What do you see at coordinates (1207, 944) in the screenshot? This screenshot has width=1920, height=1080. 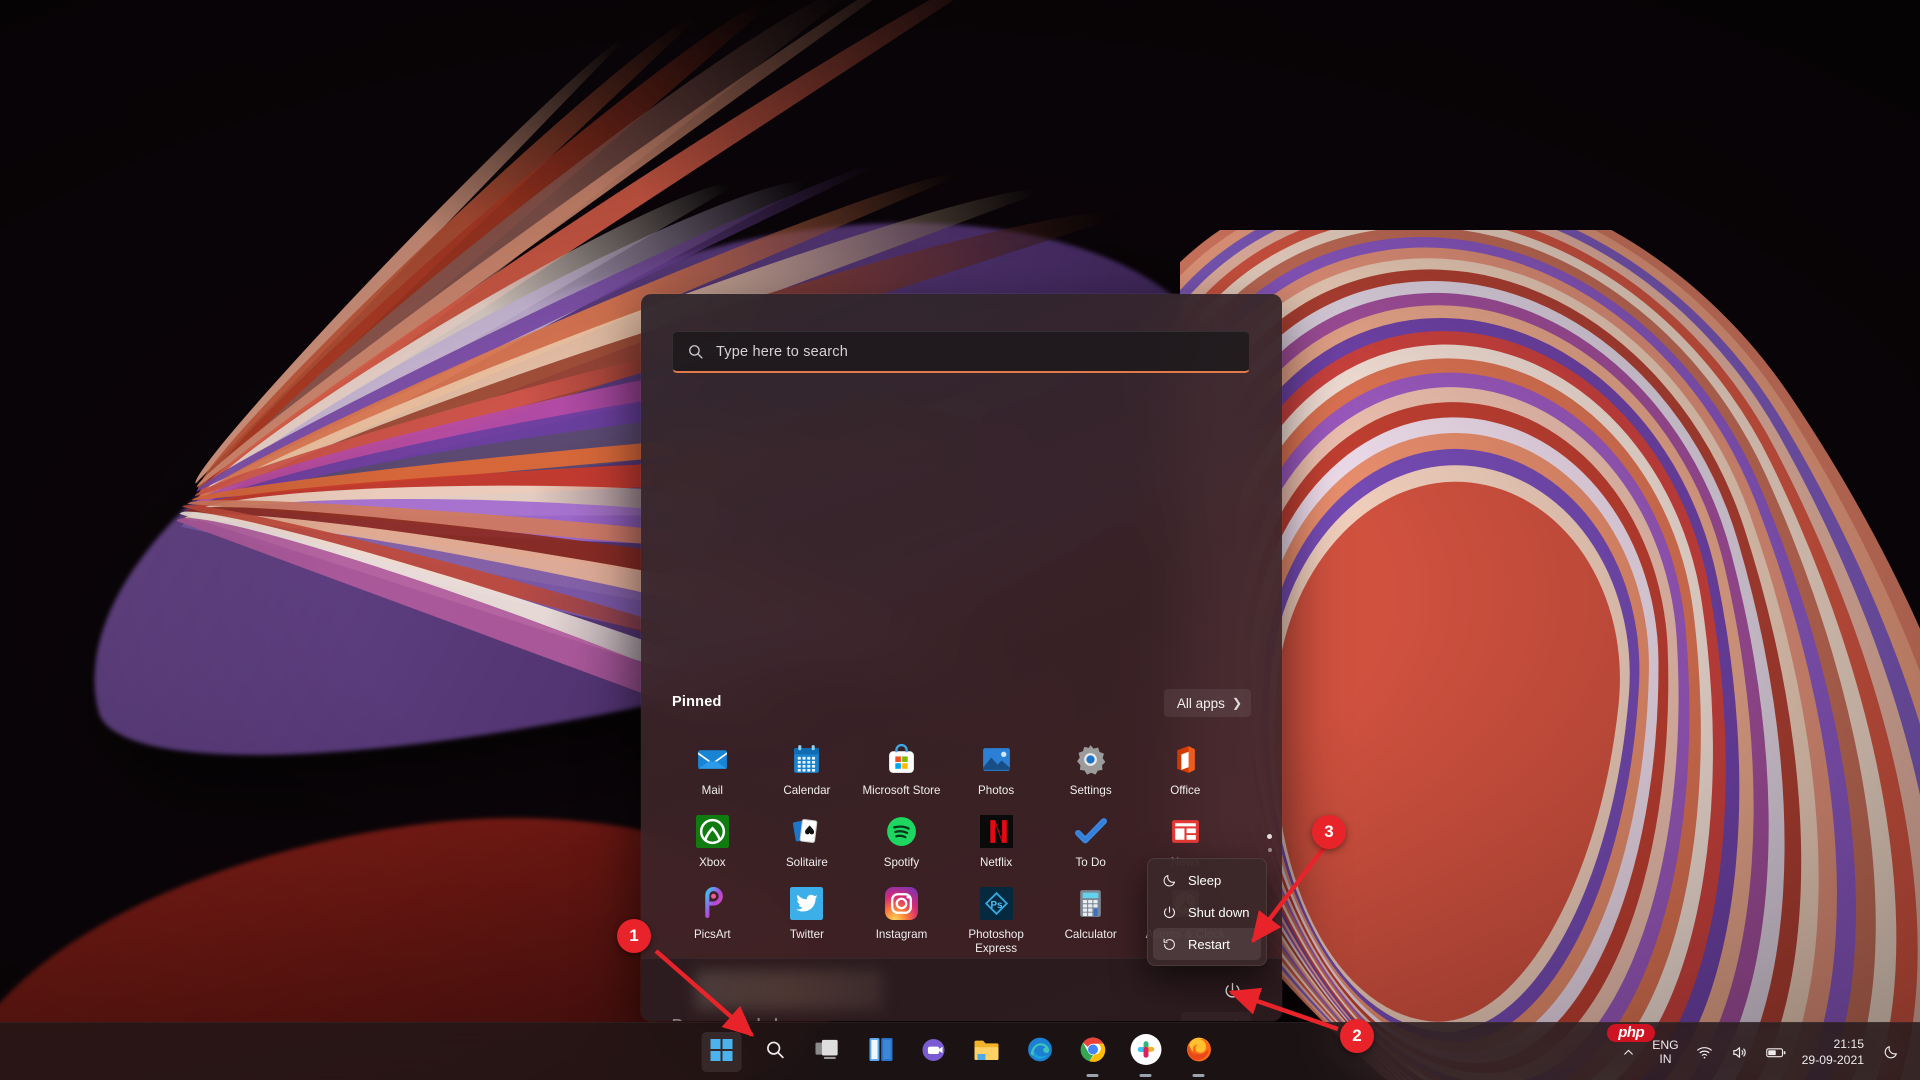 I see `power-menu-item-restart: Restart` at bounding box center [1207, 944].